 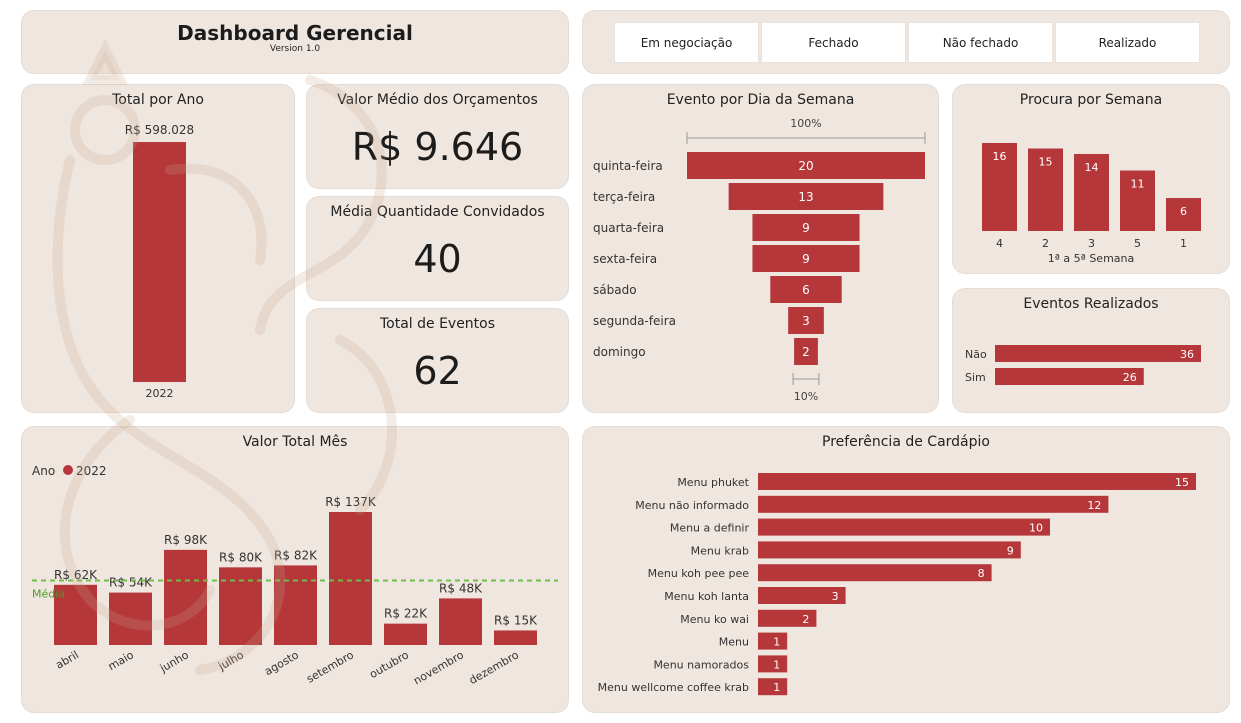 I want to click on filter-realizado-button: Realizado, so click(x=1127, y=42).